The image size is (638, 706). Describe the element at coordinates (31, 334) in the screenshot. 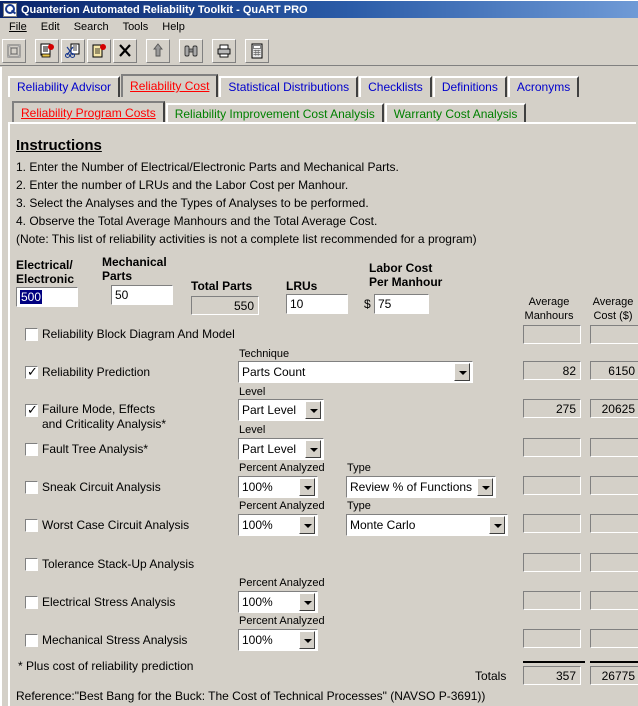

I see `checkbox-reliability-block-diagram` at that location.